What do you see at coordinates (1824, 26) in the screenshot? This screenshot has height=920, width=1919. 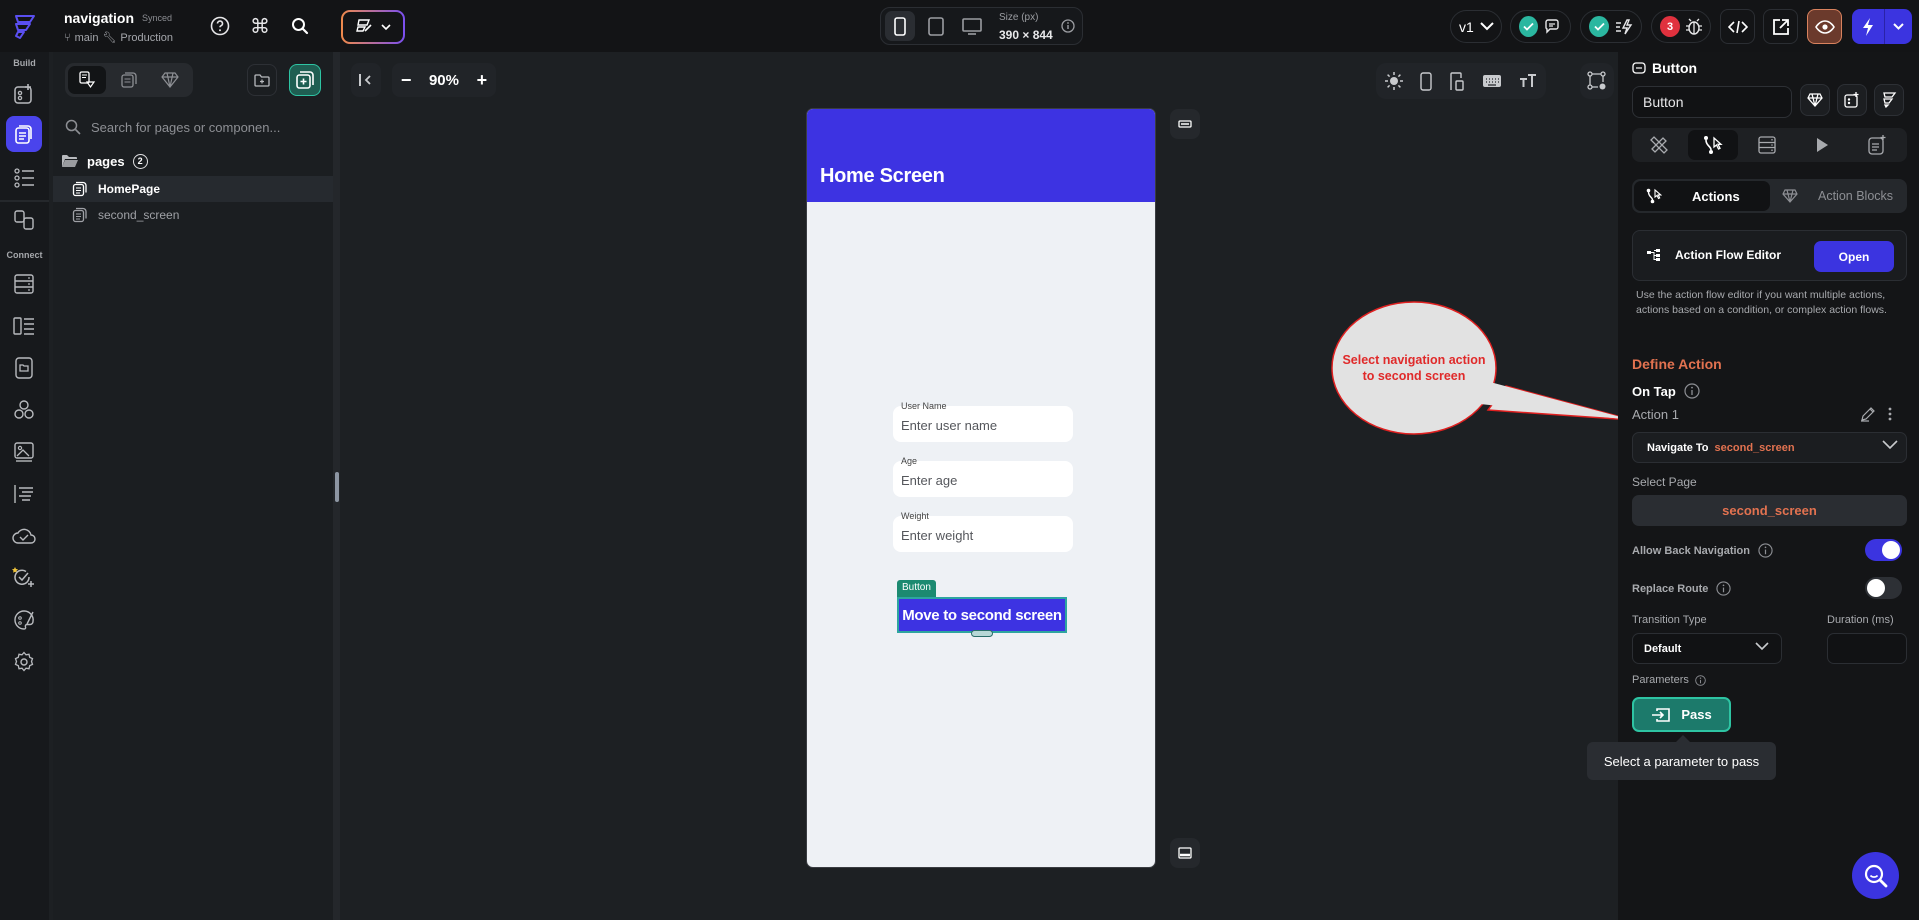 I see `preview-button` at bounding box center [1824, 26].